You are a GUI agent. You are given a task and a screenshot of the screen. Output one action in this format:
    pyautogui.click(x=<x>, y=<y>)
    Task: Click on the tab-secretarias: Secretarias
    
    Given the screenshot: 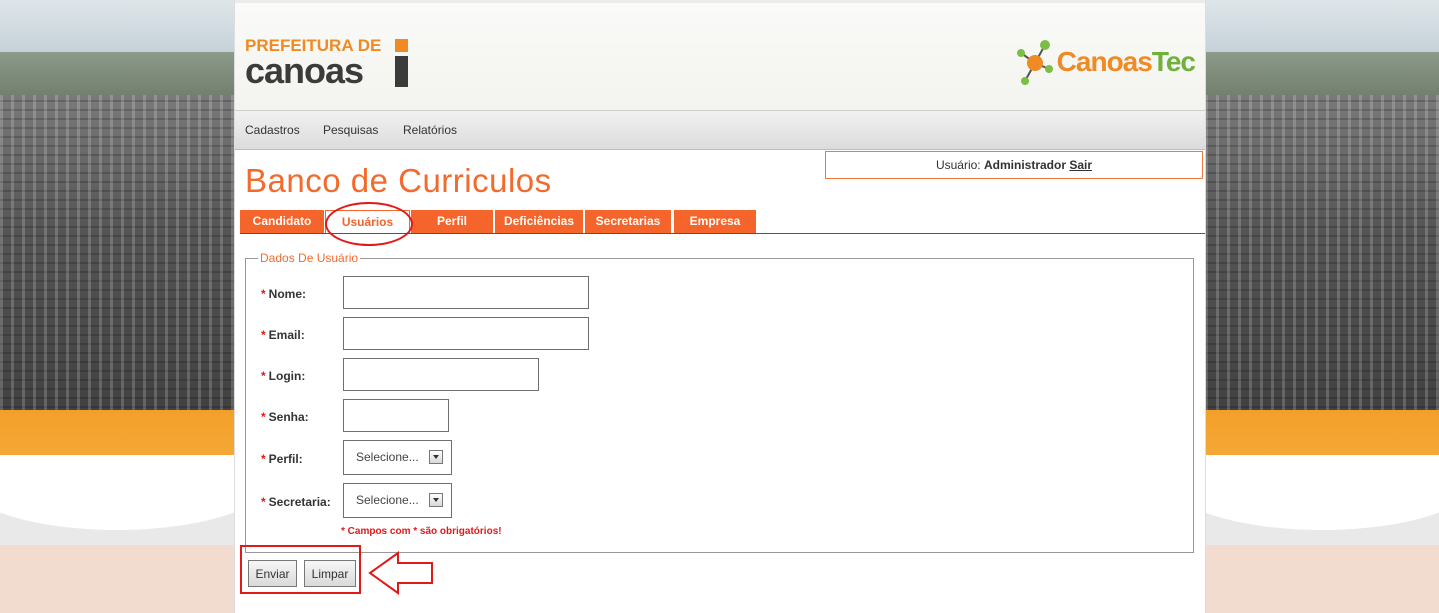 What is the action you would take?
    pyautogui.click(x=628, y=221)
    